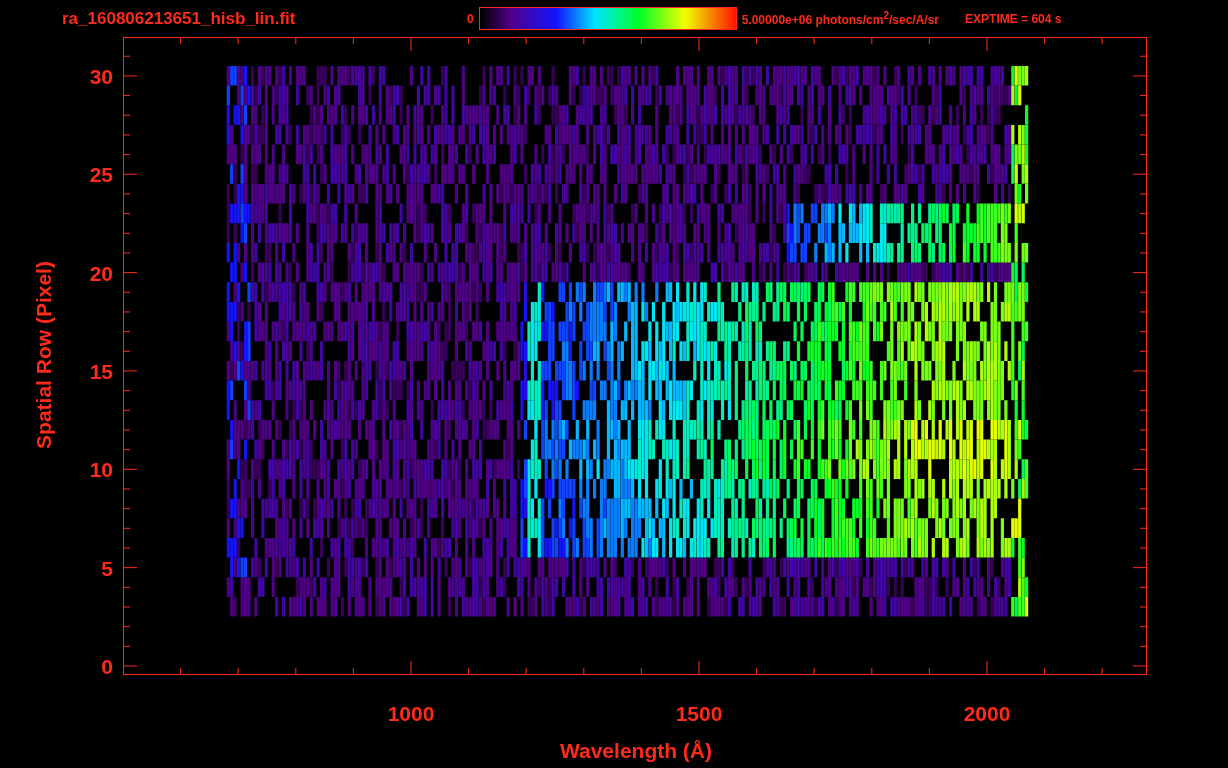  What do you see at coordinates (101, 371) in the screenshot?
I see `y-tick-label: 15` at bounding box center [101, 371].